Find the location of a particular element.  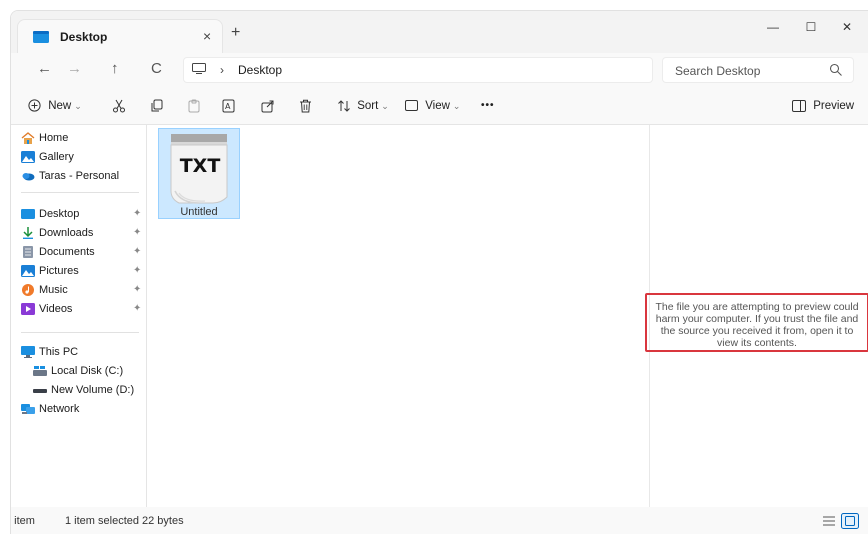

sidebar-item-label: This PC is located at coordinates (59, 352).